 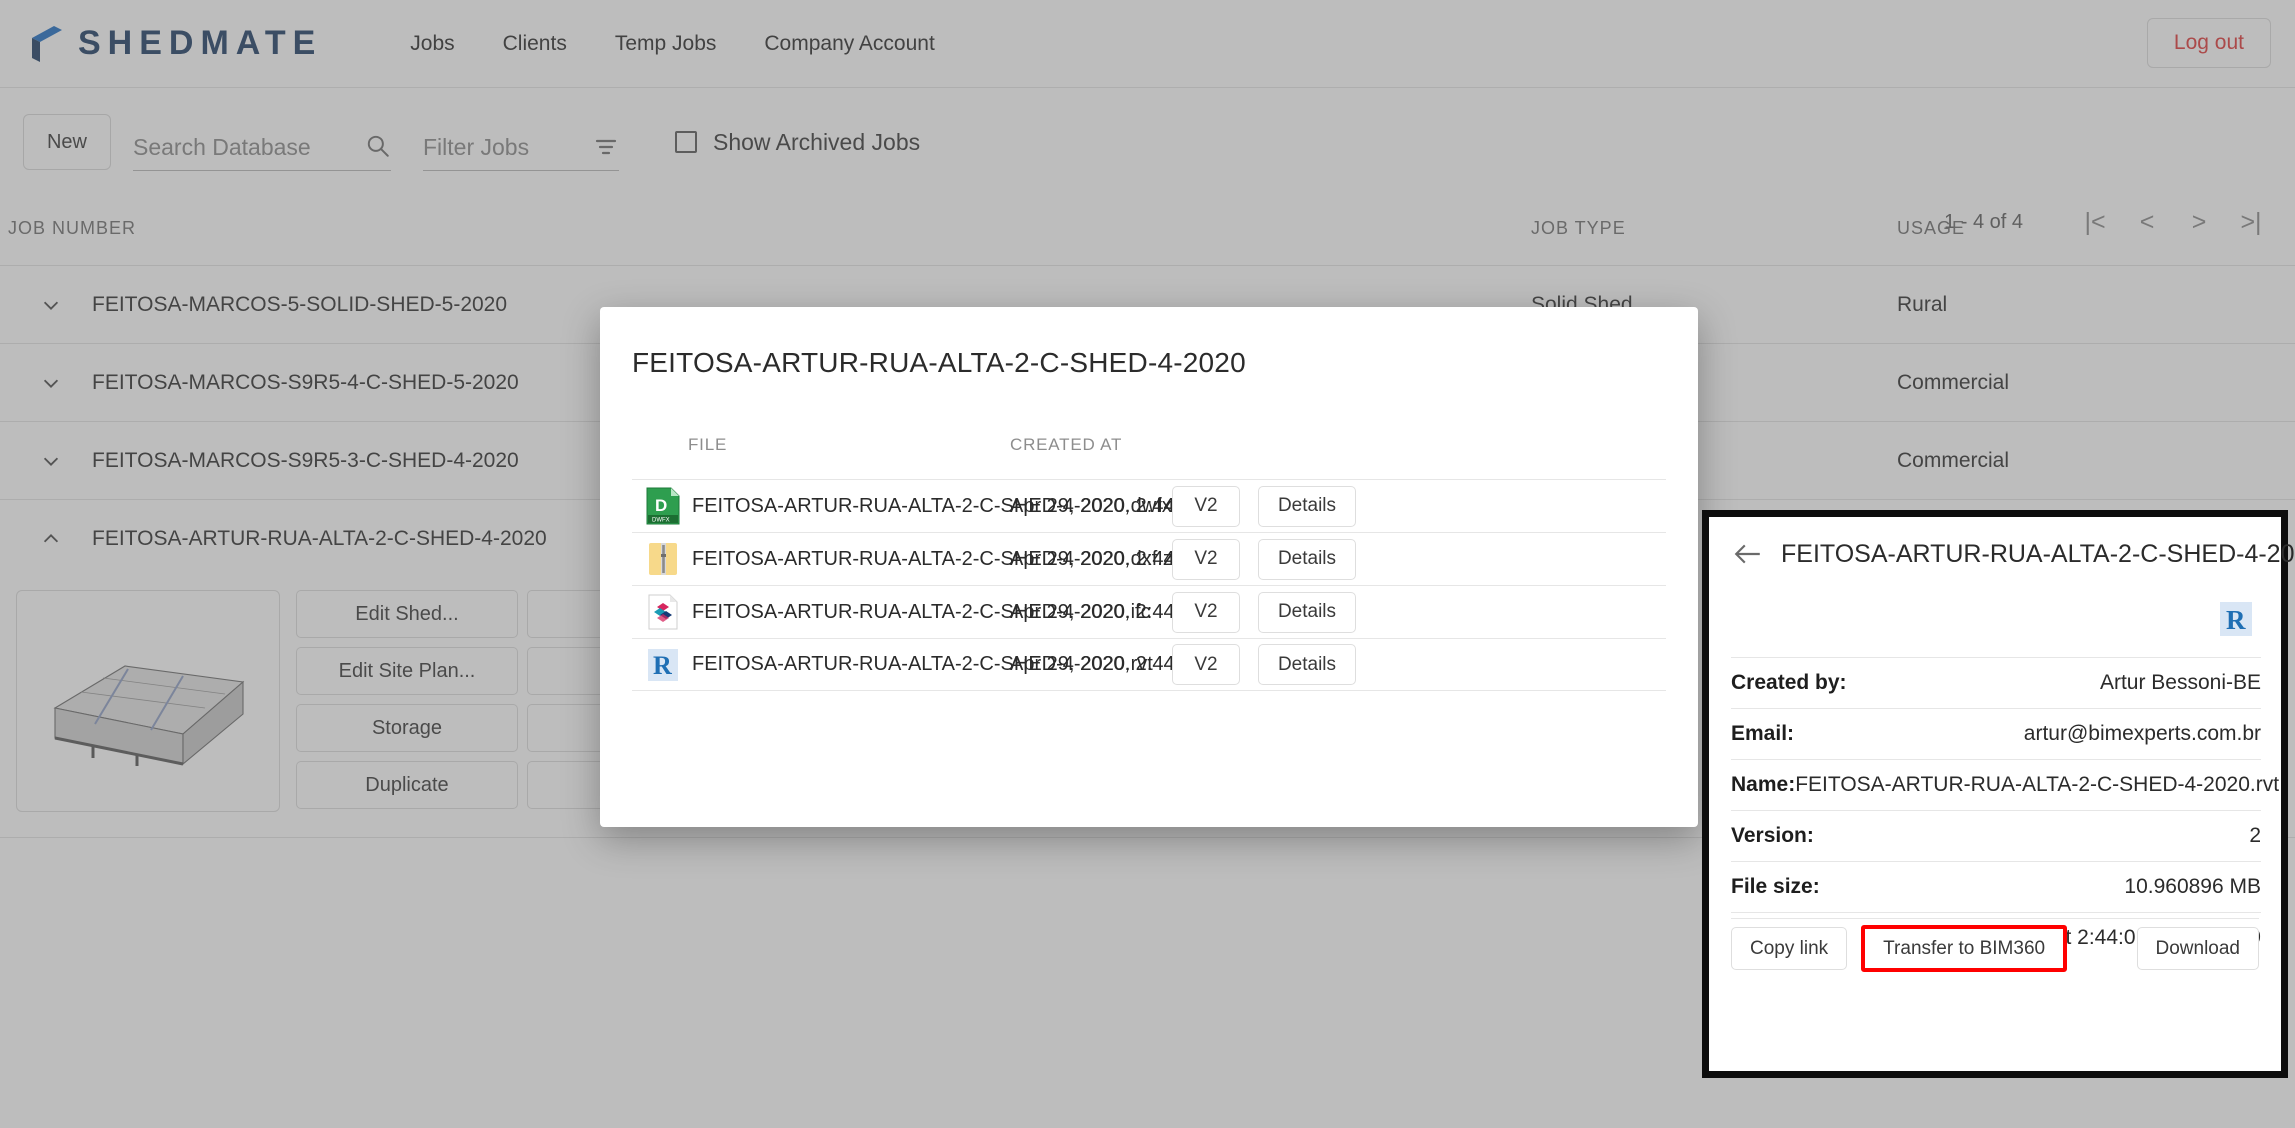 What do you see at coordinates (663, 612) in the screenshot?
I see `ifc-file-icon` at bounding box center [663, 612].